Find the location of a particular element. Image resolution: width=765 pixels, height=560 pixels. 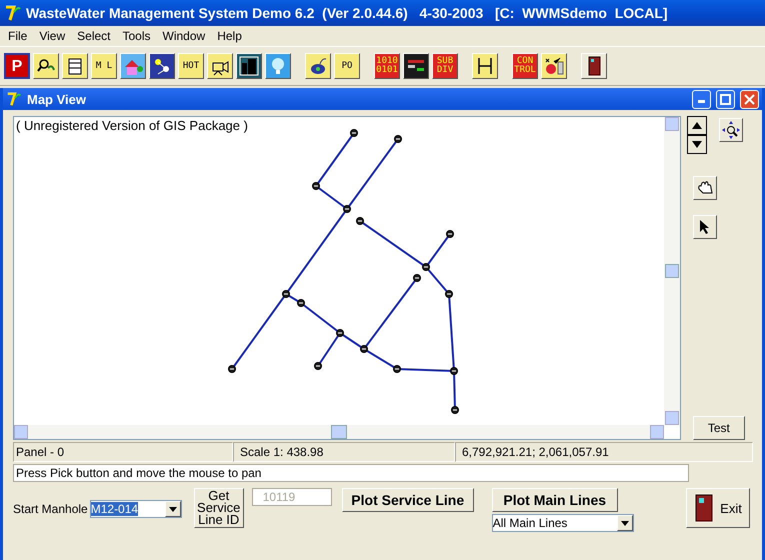

status-field: Scale 1: 438.98 is located at coordinates (344, 452).